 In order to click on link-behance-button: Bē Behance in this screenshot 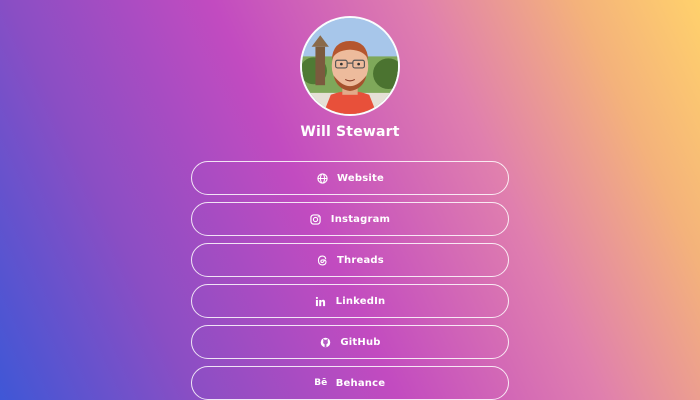, I will do `click(350, 383)`.